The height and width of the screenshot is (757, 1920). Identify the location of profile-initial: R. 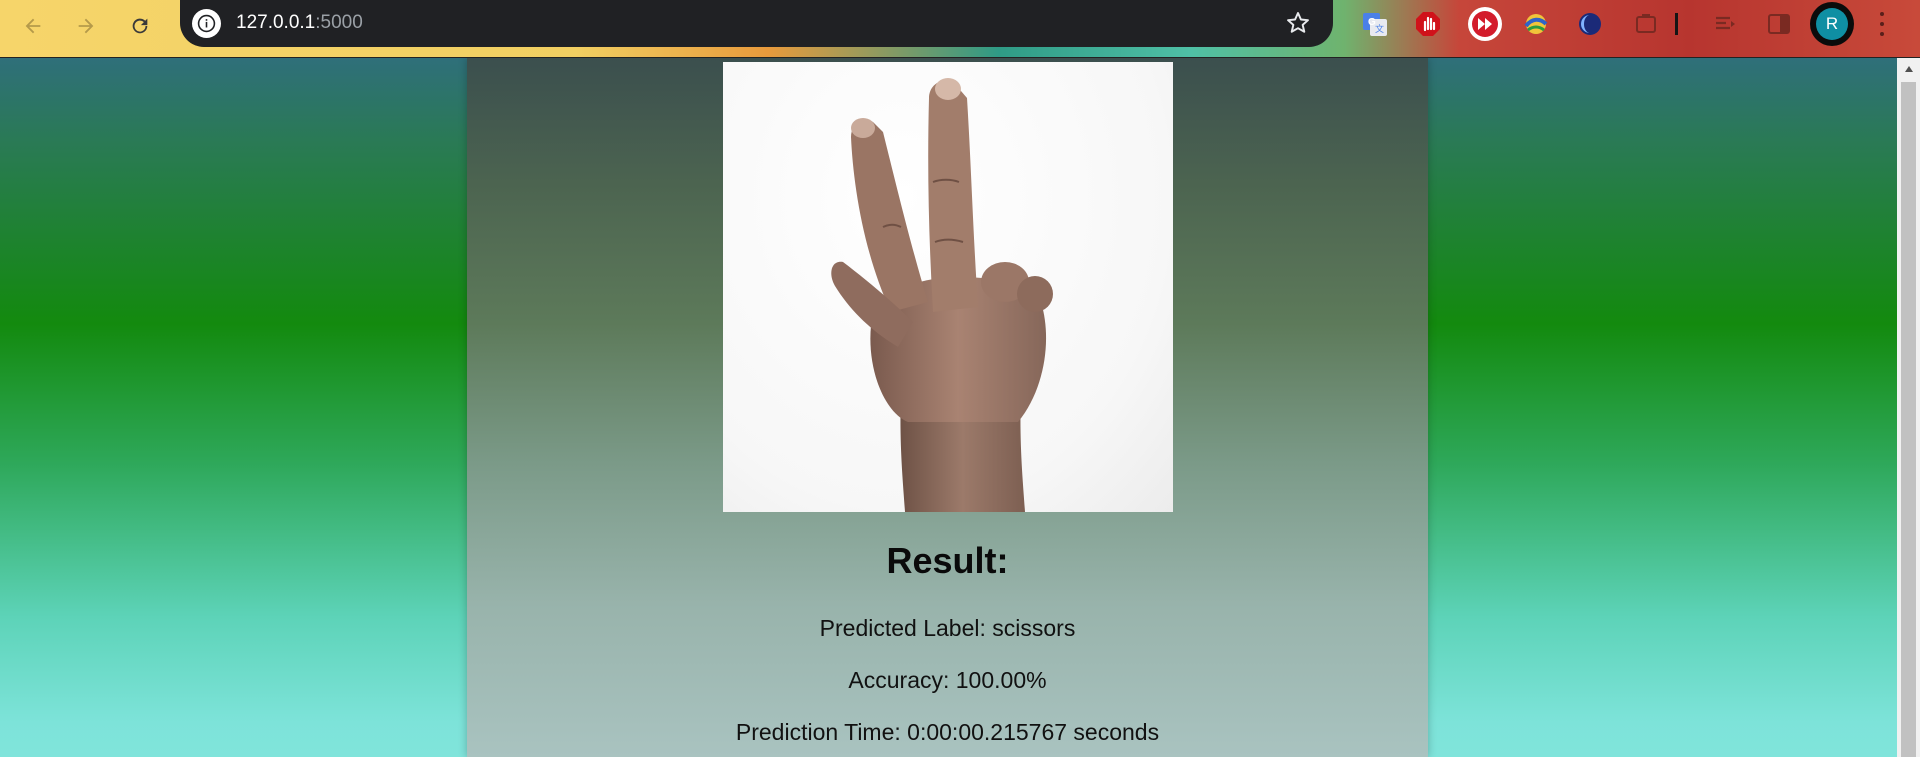
(1832, 24).